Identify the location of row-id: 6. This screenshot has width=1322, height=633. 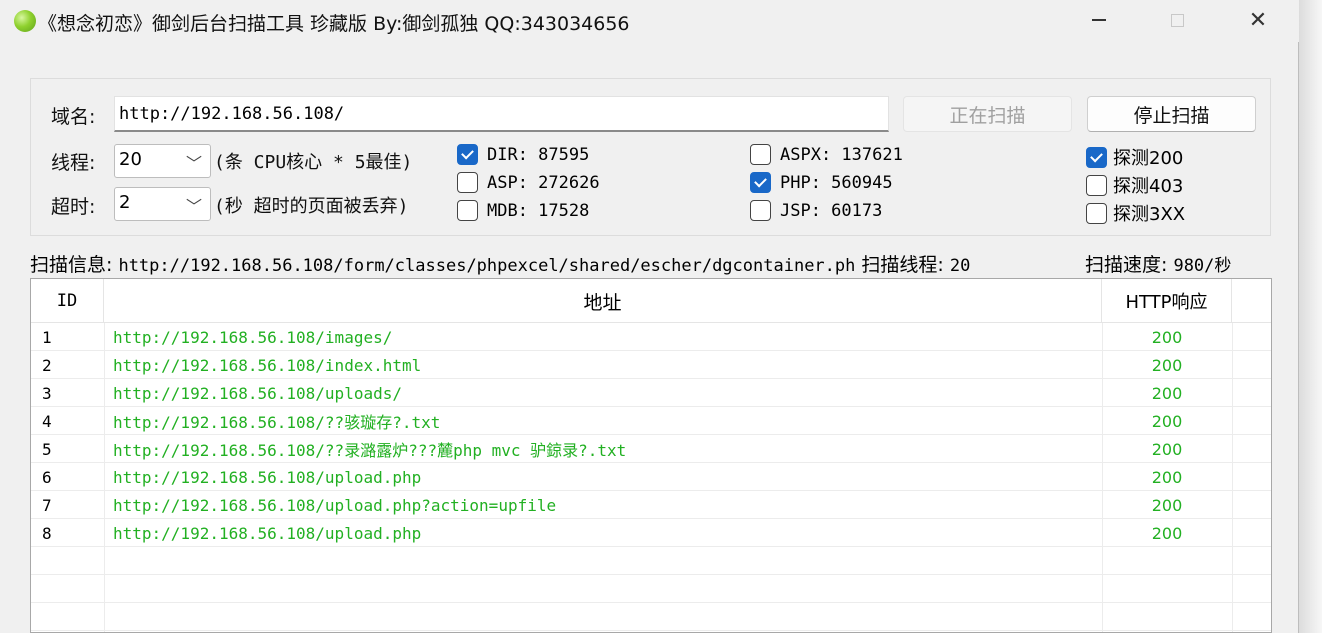
(47, 477).